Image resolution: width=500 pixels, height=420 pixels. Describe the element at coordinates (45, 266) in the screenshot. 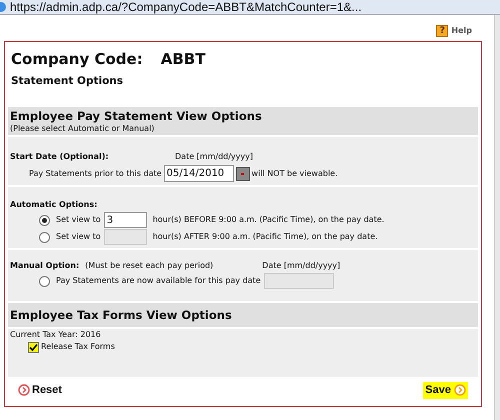

I see `manual-label: Manual Option:` at that location.